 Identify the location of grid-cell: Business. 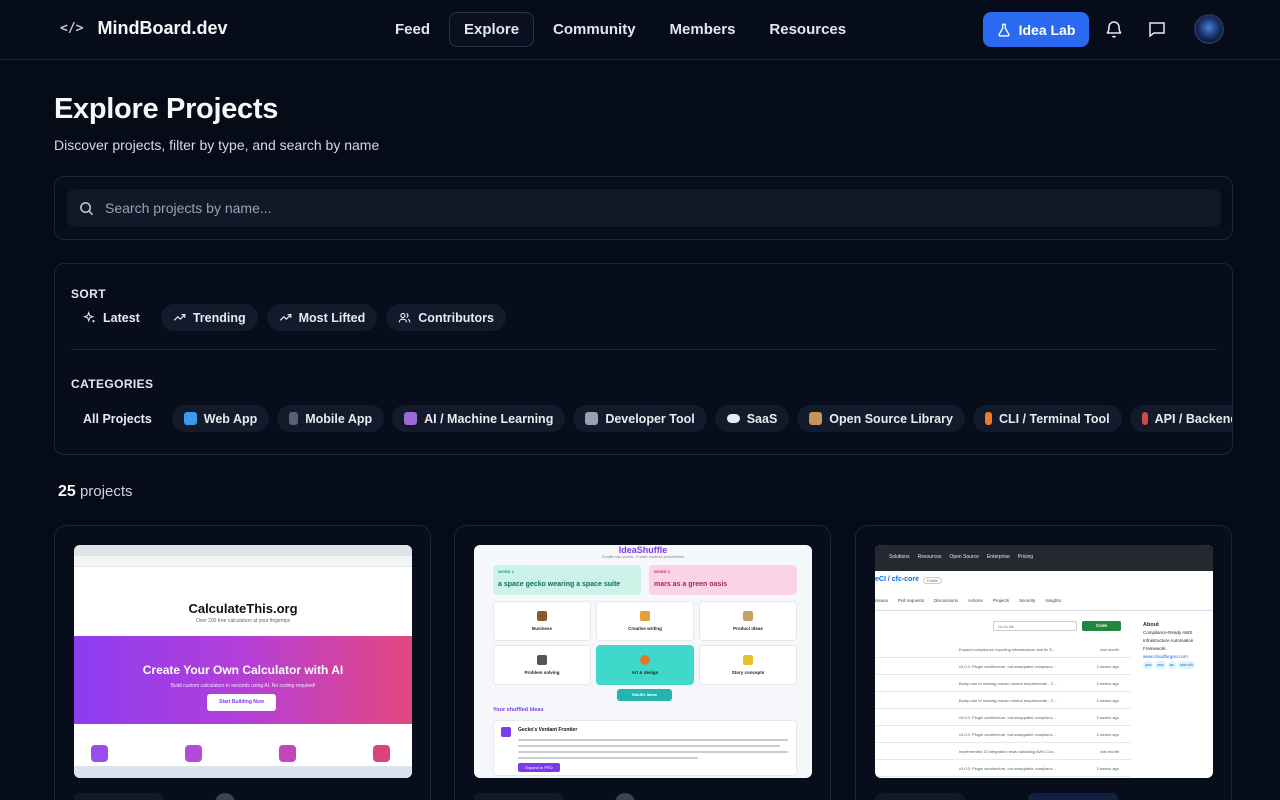
(542, 621).